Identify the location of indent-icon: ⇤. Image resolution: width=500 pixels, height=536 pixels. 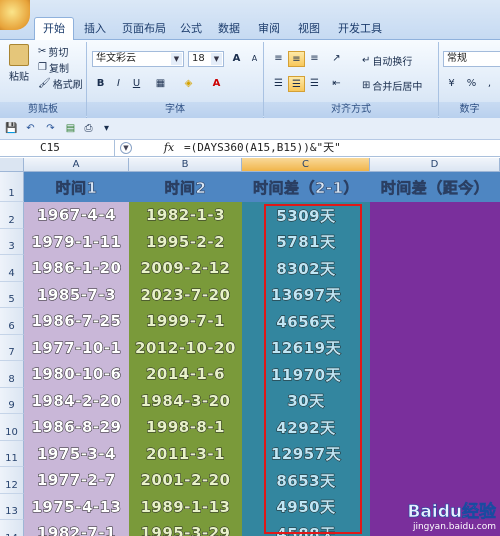
(336, 84).